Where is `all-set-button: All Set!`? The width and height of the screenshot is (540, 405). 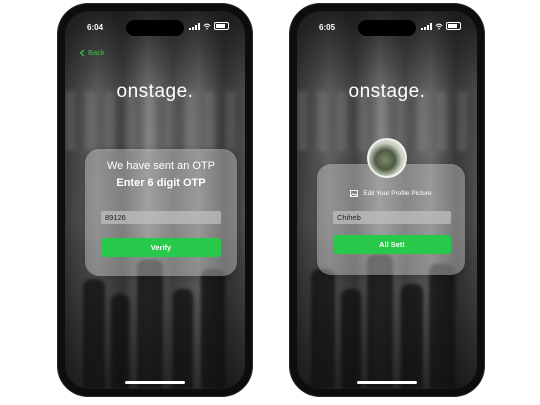 all-set-button: All Set! is located at coordinates (392, 244).